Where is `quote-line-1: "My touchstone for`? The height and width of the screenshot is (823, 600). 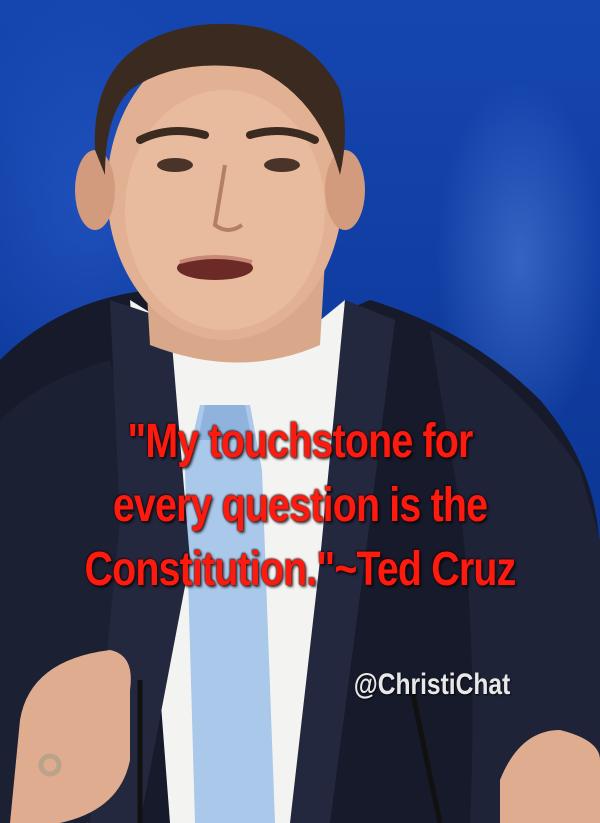 quote-line-1: "My touchstone for is located at coordinates (300, 441).